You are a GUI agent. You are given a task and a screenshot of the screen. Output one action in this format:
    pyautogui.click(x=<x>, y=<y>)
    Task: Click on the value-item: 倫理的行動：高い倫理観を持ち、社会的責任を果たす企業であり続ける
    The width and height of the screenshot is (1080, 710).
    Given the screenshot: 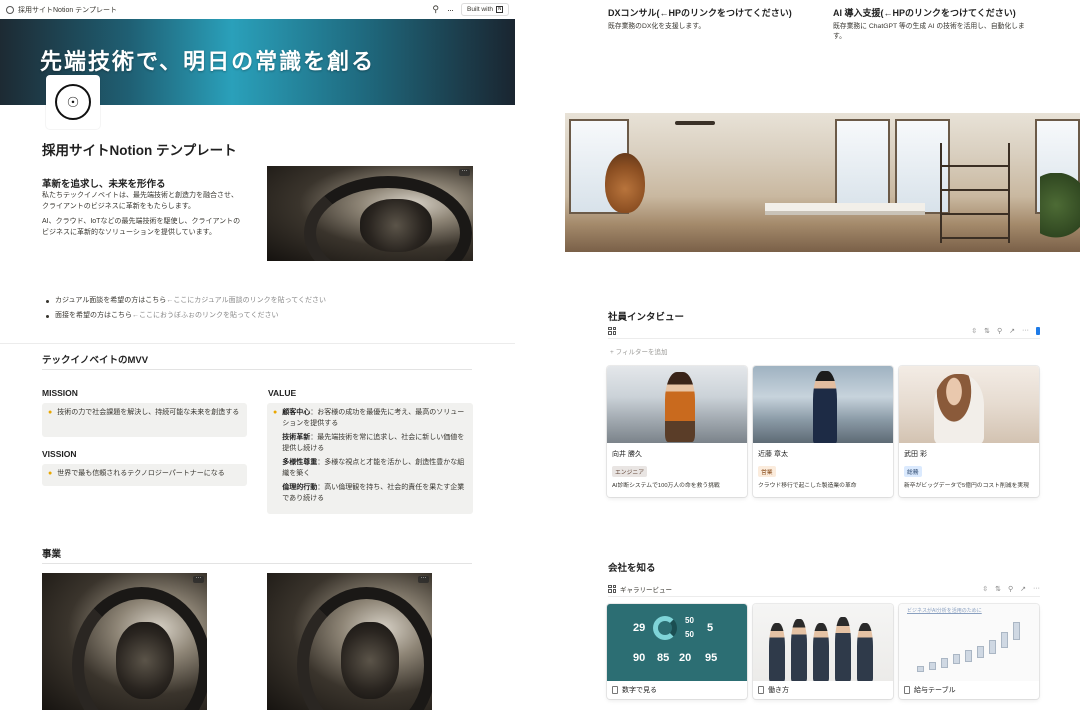 What is the action you would take?
    pyautogui.click(x=373, y=493)
    